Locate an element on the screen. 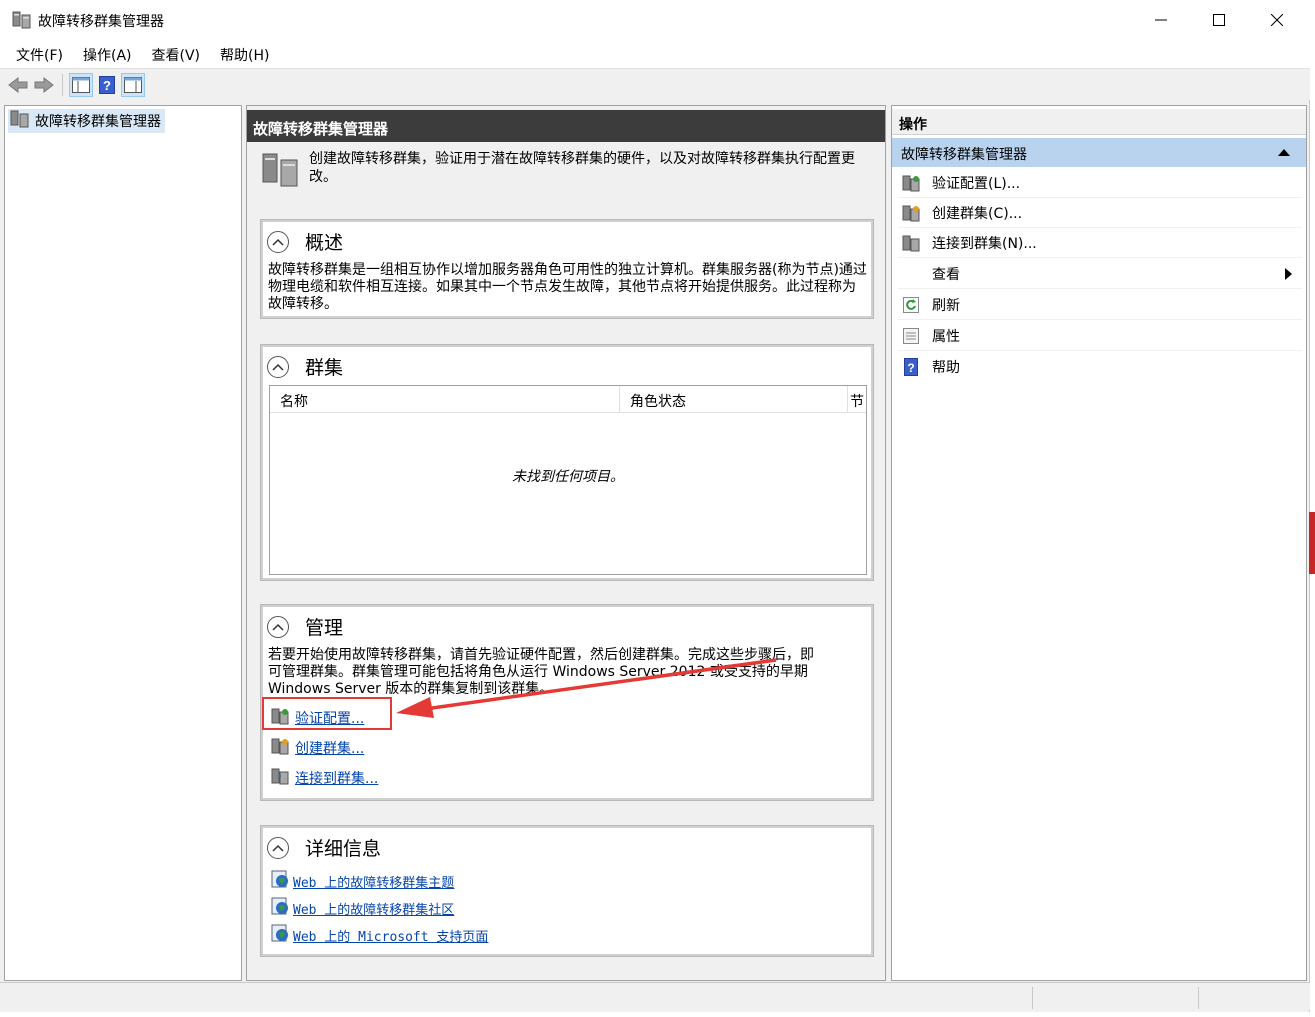 The image size is (1315, 1017). background-window-edge is located at coordinates (1312, 543).